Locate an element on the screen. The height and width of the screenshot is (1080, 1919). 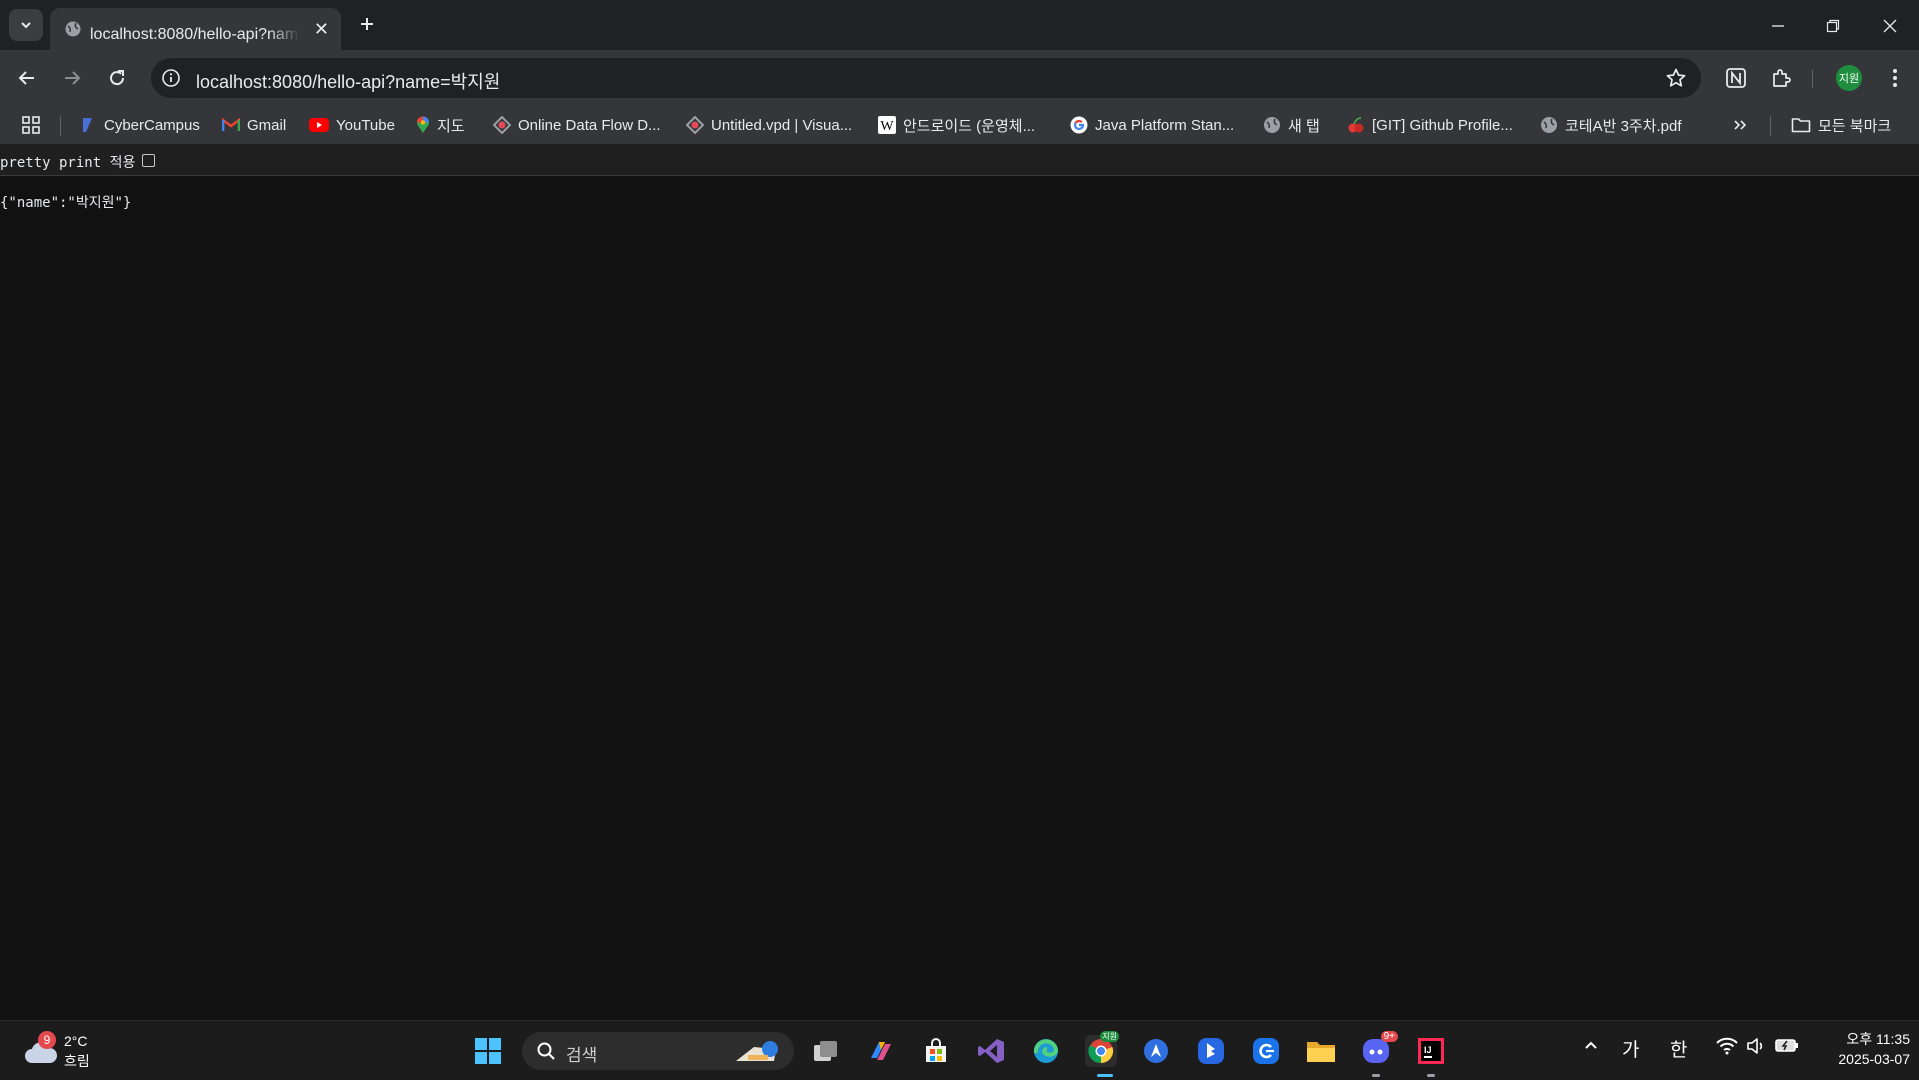
bookmark-gmail: Gmail is located at coordinates (254, 125).